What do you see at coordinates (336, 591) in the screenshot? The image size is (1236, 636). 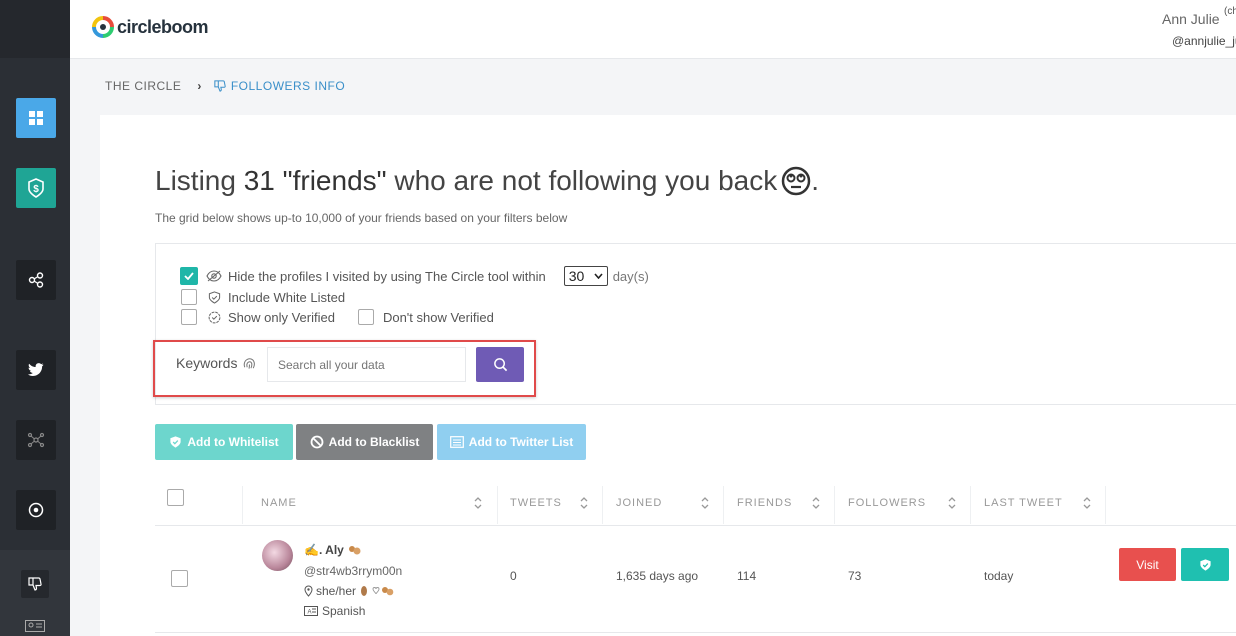 I see `profile-bio-text: she/her` at bounding box center [336, 591].